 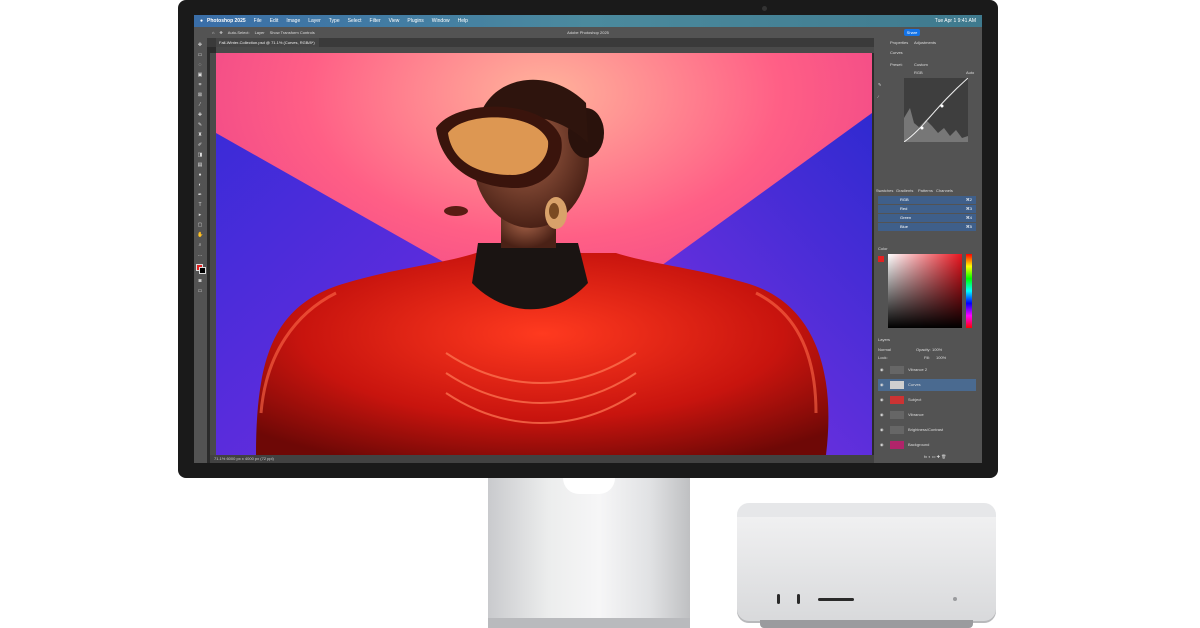 What do you see at coordinates (927, 415) in the screenshot?
I see `layer-row: ◉ Vibrance` at bounding box center [927, 415].